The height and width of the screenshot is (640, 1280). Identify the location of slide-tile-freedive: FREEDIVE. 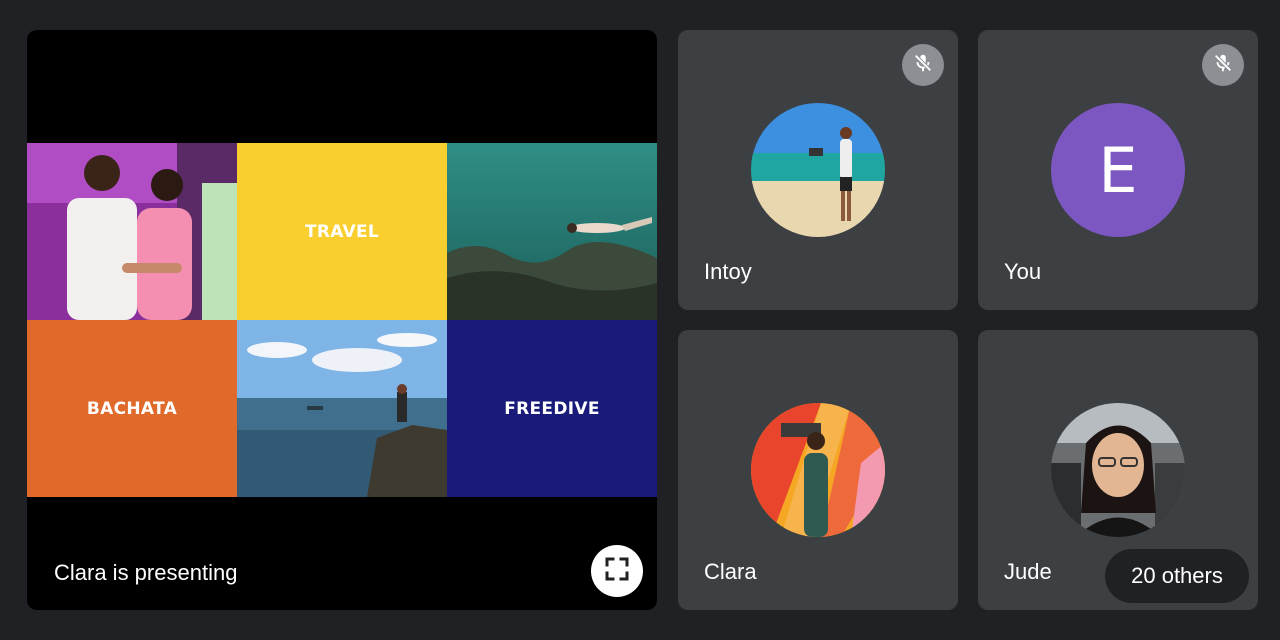
(552, 408).